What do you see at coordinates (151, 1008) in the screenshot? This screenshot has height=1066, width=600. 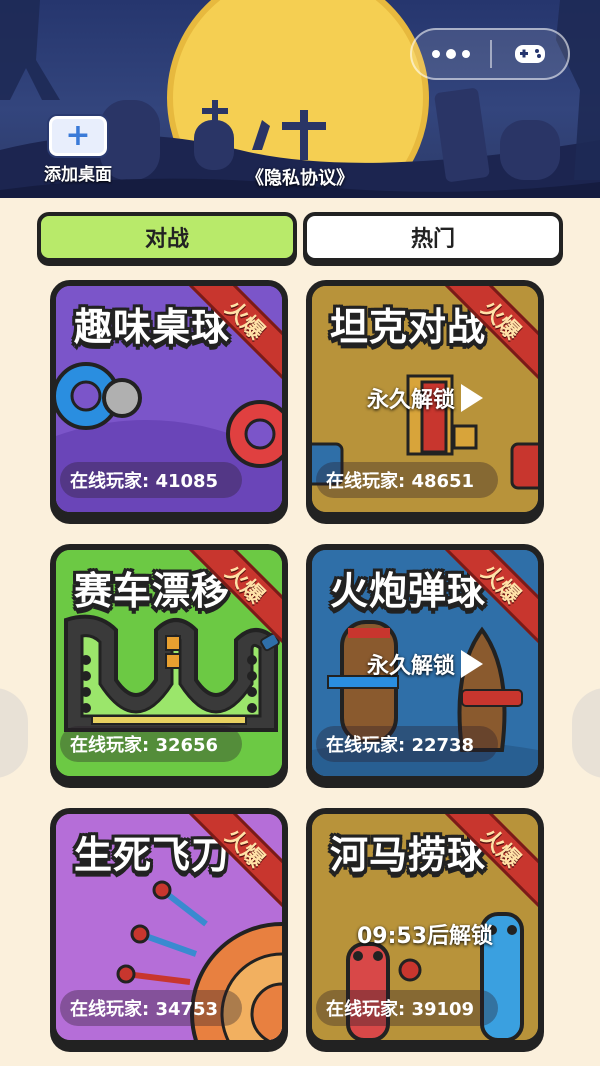 I see `online-players-count: 在线玩家: 34753` at bounding box center [151, 1008].